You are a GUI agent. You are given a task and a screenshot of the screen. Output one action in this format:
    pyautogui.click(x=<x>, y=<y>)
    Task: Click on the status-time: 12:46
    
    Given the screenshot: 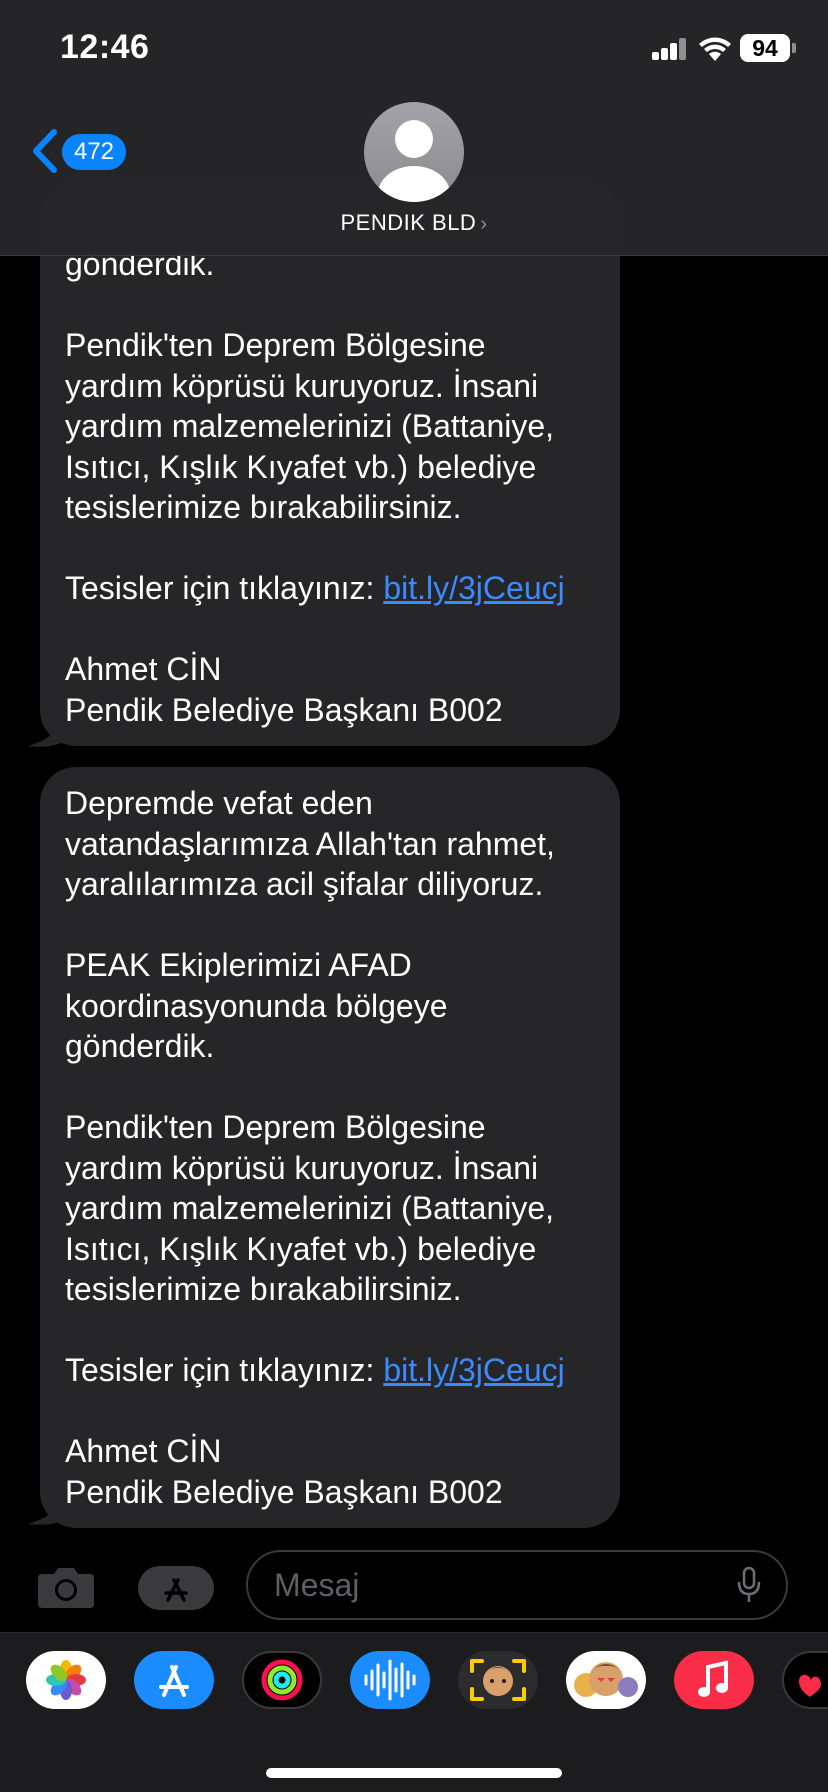 What is the action you would take?
    pyautogui.click(x=105, y=47)
    